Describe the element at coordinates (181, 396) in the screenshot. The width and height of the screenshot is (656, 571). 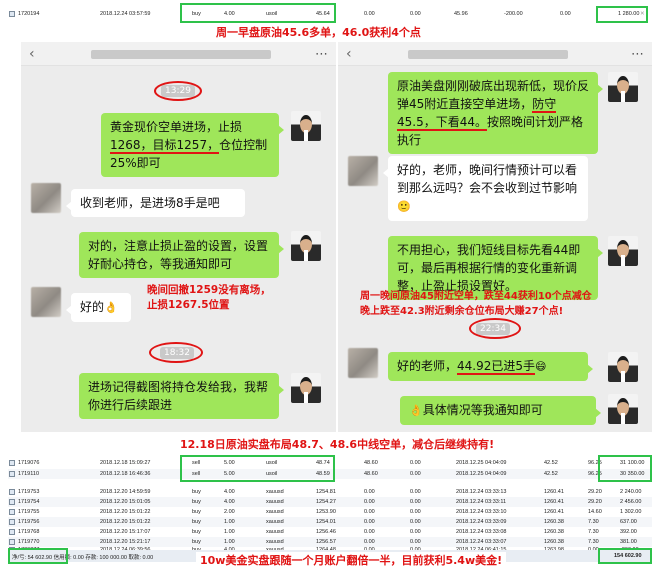
I see `teacher-message-3: 进场记得截图将持仓发给我，我帮你进行后续跟进` at that location.